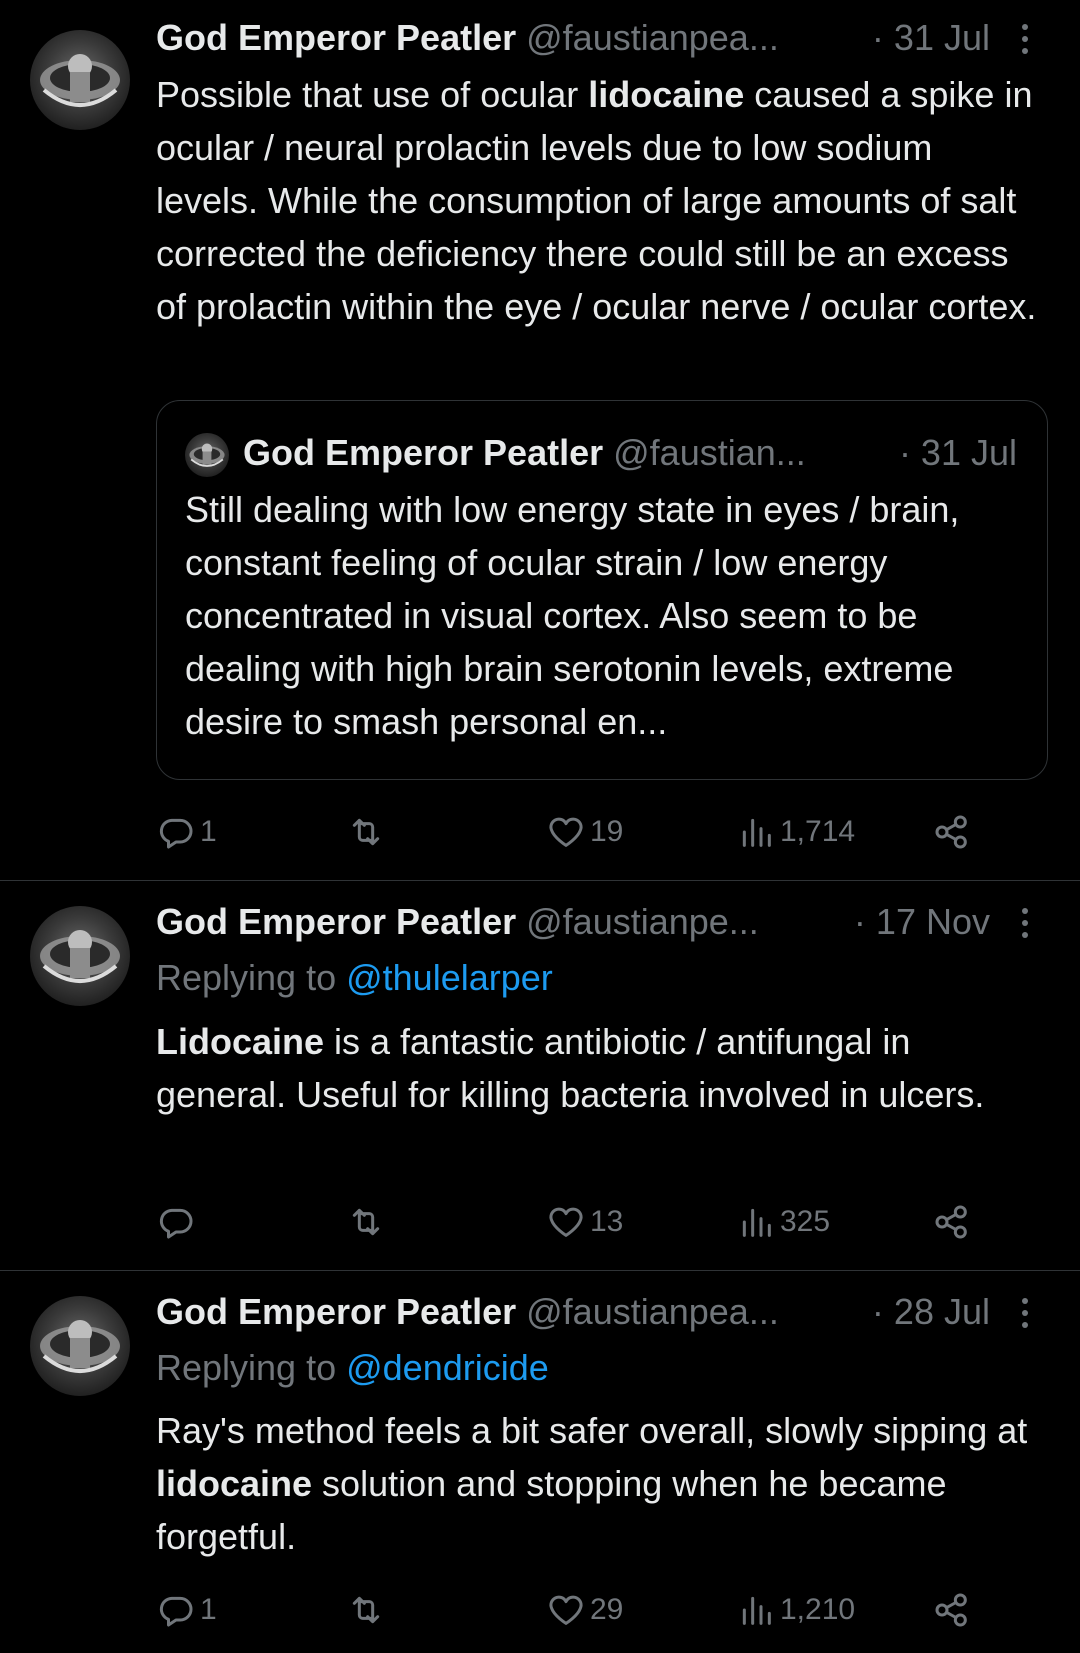  I want to click on views-button: 325, so click(783, 1222).